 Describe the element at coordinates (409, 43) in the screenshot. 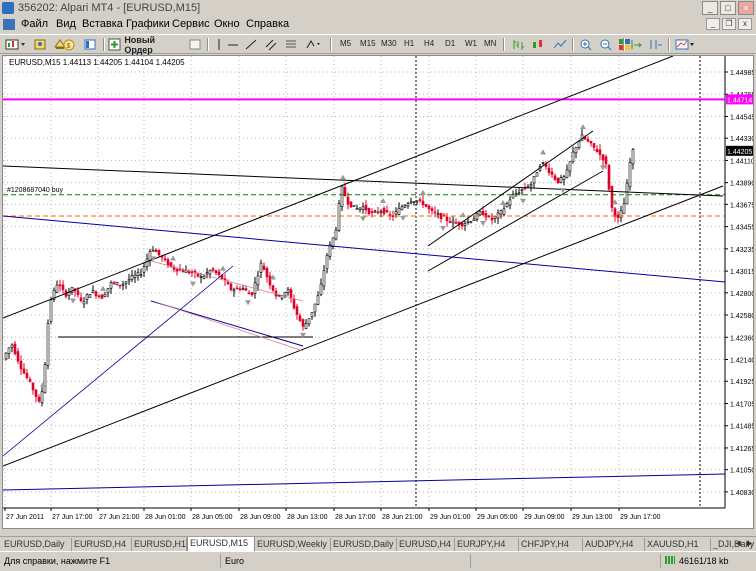

I see `timeframe-h1: H1` at that location.